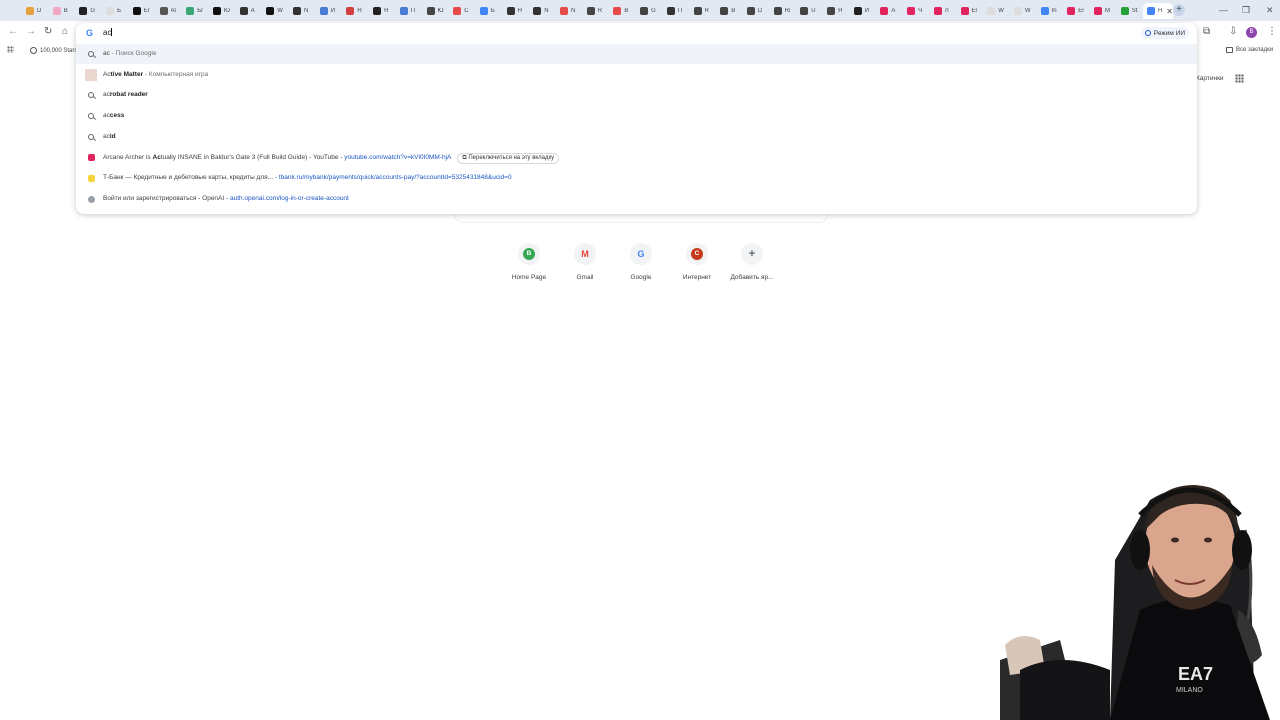 The width and height of the screenshot is (1280, 720). Describe the element at coordinates (1255, 50) in the screenshot. I see `all-bookmarks-label: Все закладки` at that location.